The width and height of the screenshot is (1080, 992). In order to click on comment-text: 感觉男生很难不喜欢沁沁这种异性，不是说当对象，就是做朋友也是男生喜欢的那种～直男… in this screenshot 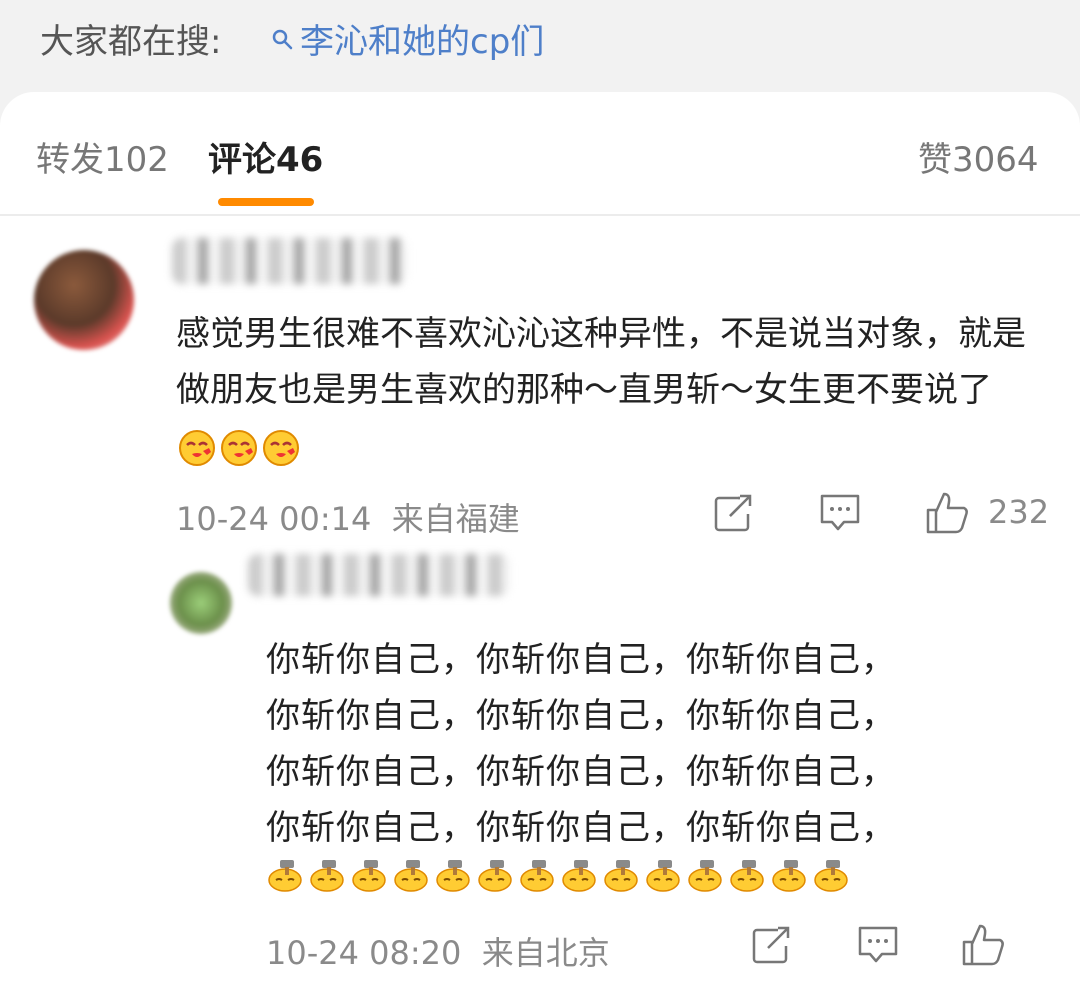, I will do `click(601, 362)`.